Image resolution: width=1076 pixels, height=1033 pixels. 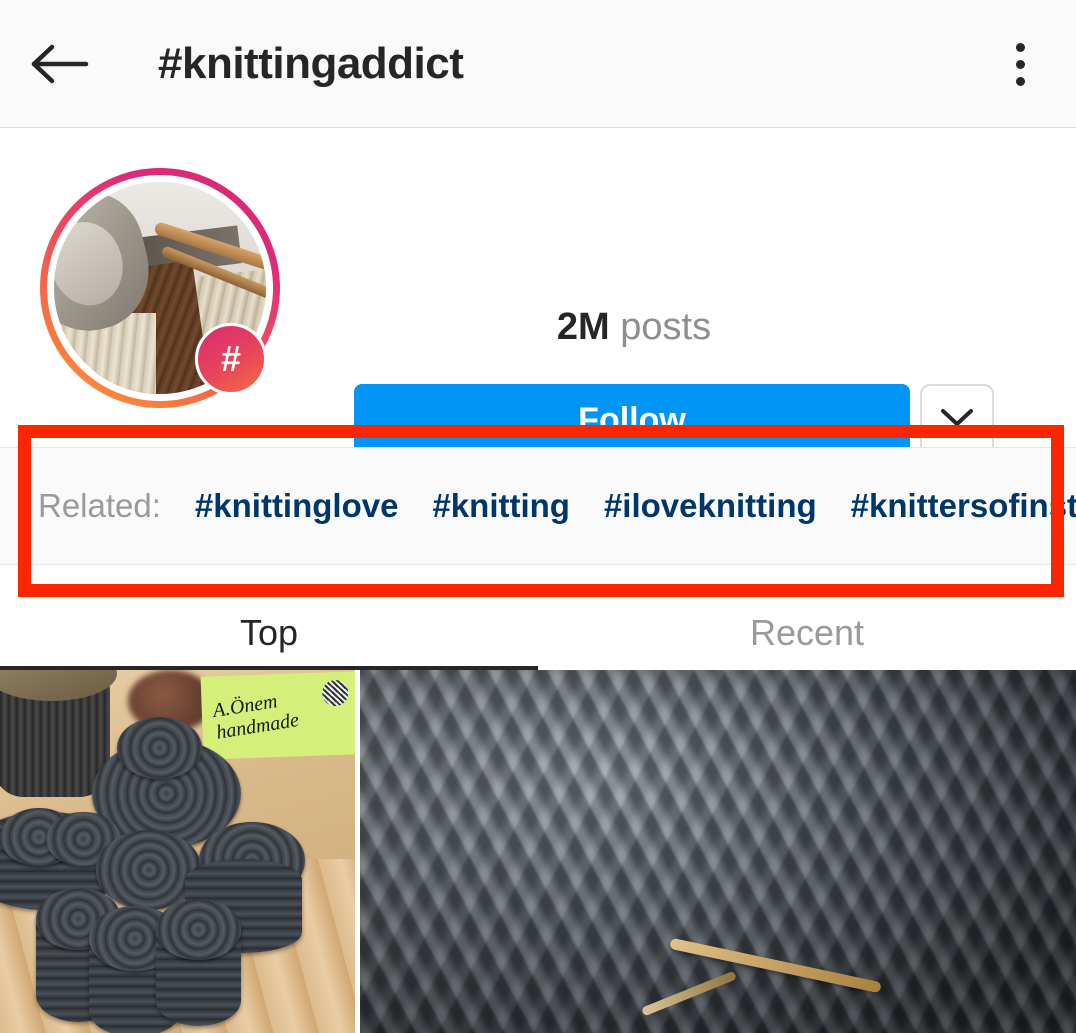 What do you see at coordinates (231, 359) in the screenshot?
I see `hashtag-badge-icon: #` at bounding box center [231, 359].